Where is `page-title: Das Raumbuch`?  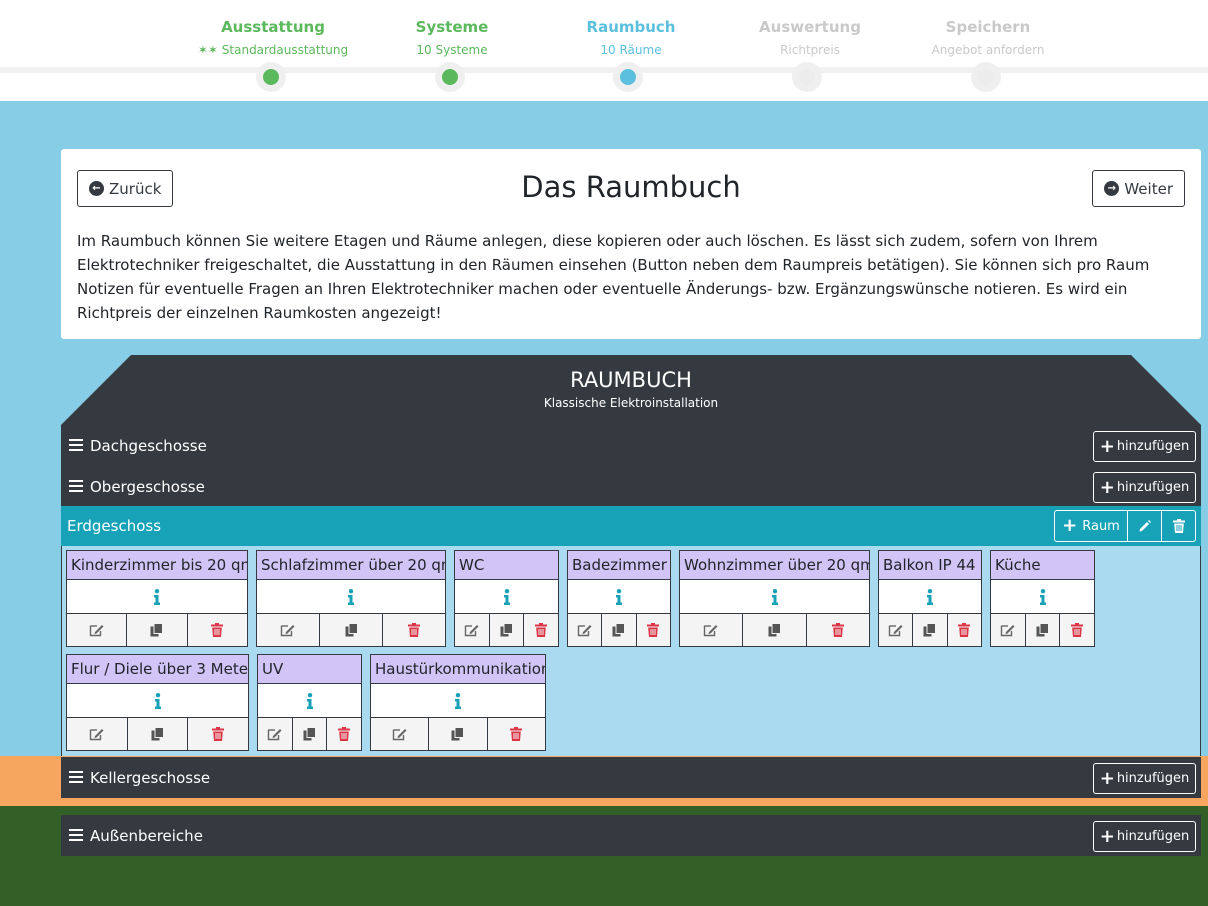 page-title: Das Raumbuch is located at coordinates (631, 187).